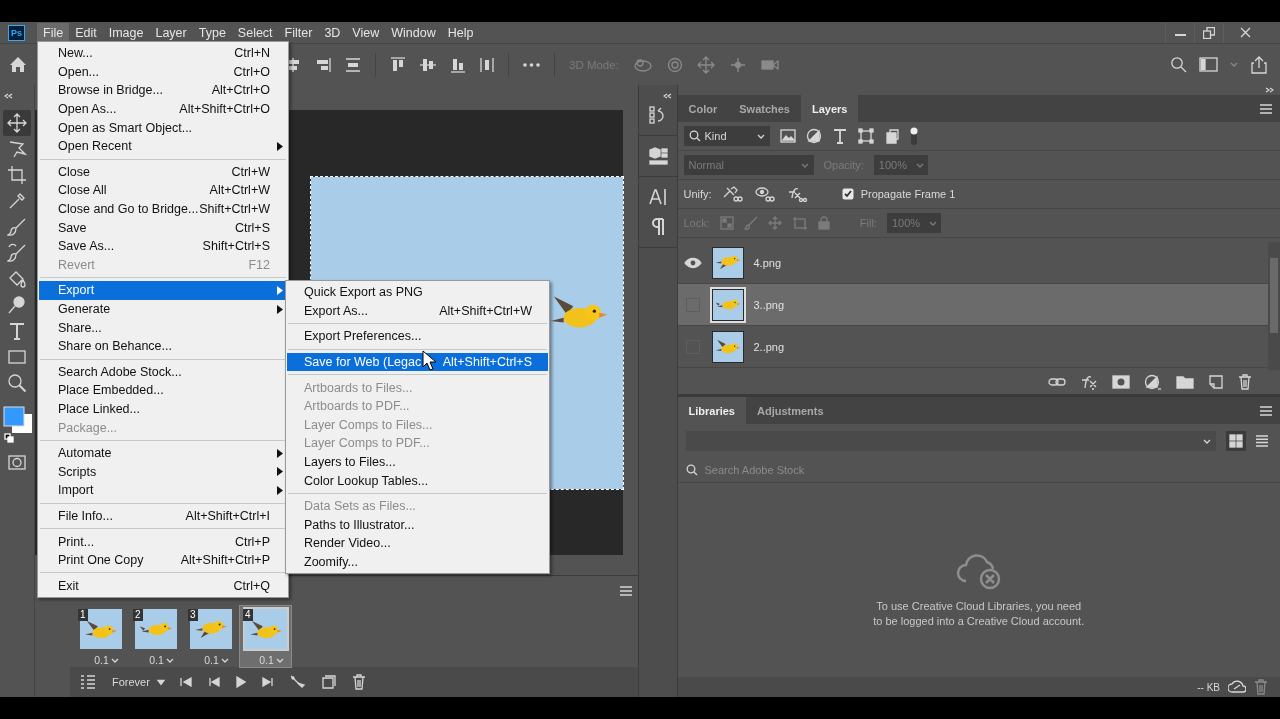 Image resolution: width=1280 pixels, height=719 pixels. What do you see at coordinates (332, 32) in the screenshot?
I see `menu-item: 3D` at bounding box center [332, 32].